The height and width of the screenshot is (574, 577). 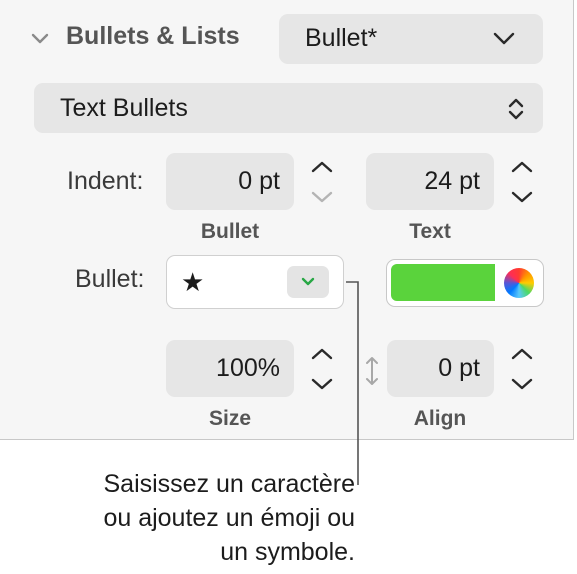 What do you see at coordinates (440, 418) in the screenshot?
I see `bullet-align-sublabel: Align` at bounding box center [440, 418].